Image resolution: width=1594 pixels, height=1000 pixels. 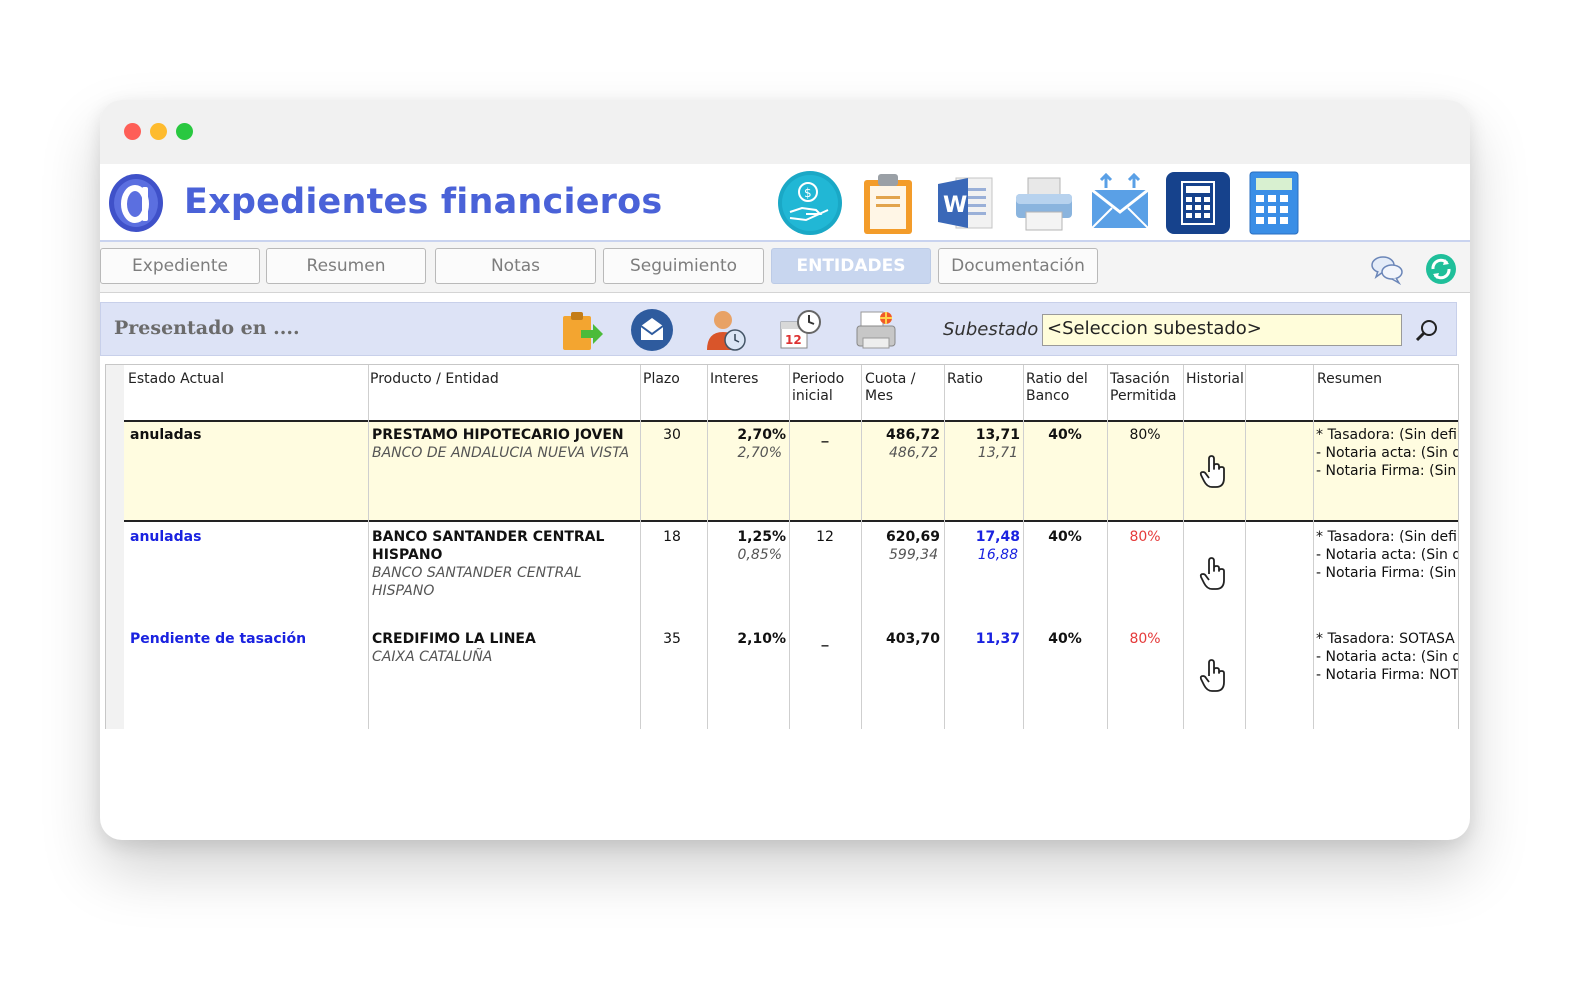 I want to click on maximize-window-button, so click(x=184, y=131).